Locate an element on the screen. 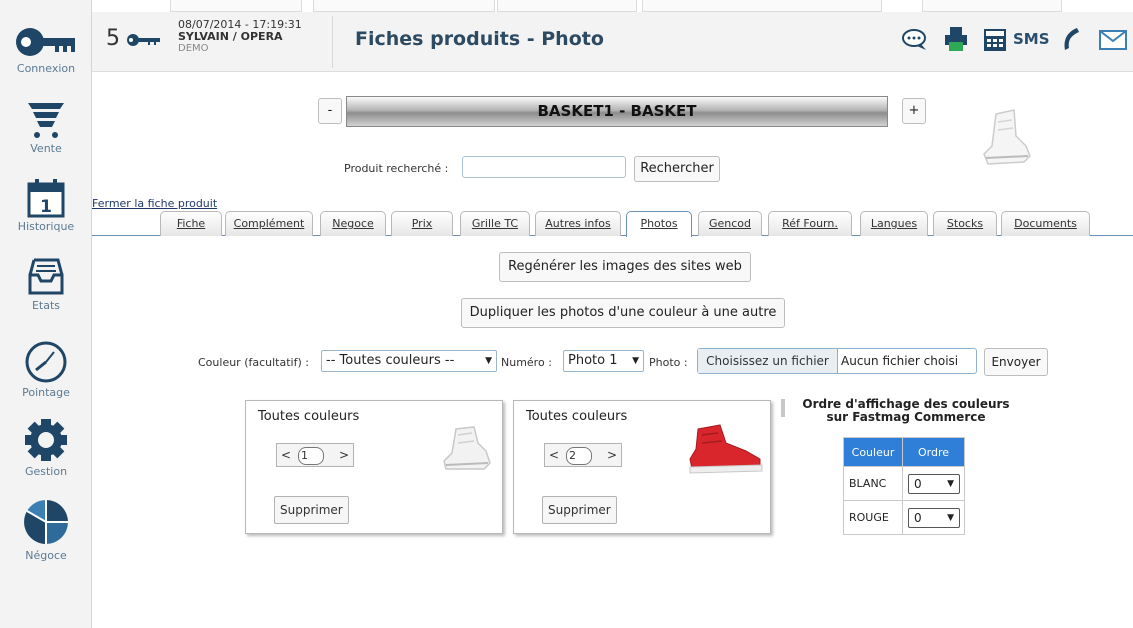 This screenshot has width=1133, height=628. inbox-tray-icon is located at coordinates (46, 276).